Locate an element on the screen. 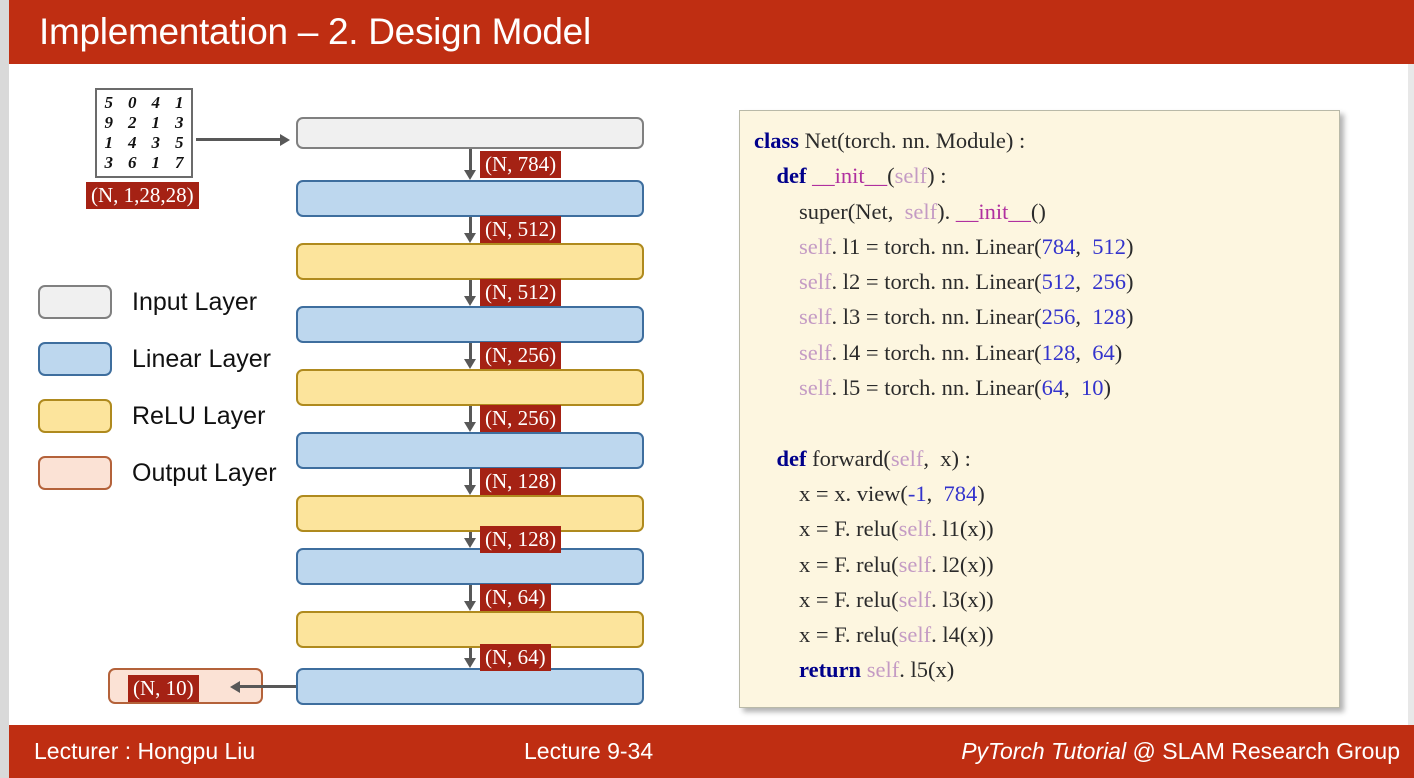 Image resolution: width=1414 pixels, height=778 pixels. legend-item-linear-layer: Linear Layer is located at coordinates (157, 359).